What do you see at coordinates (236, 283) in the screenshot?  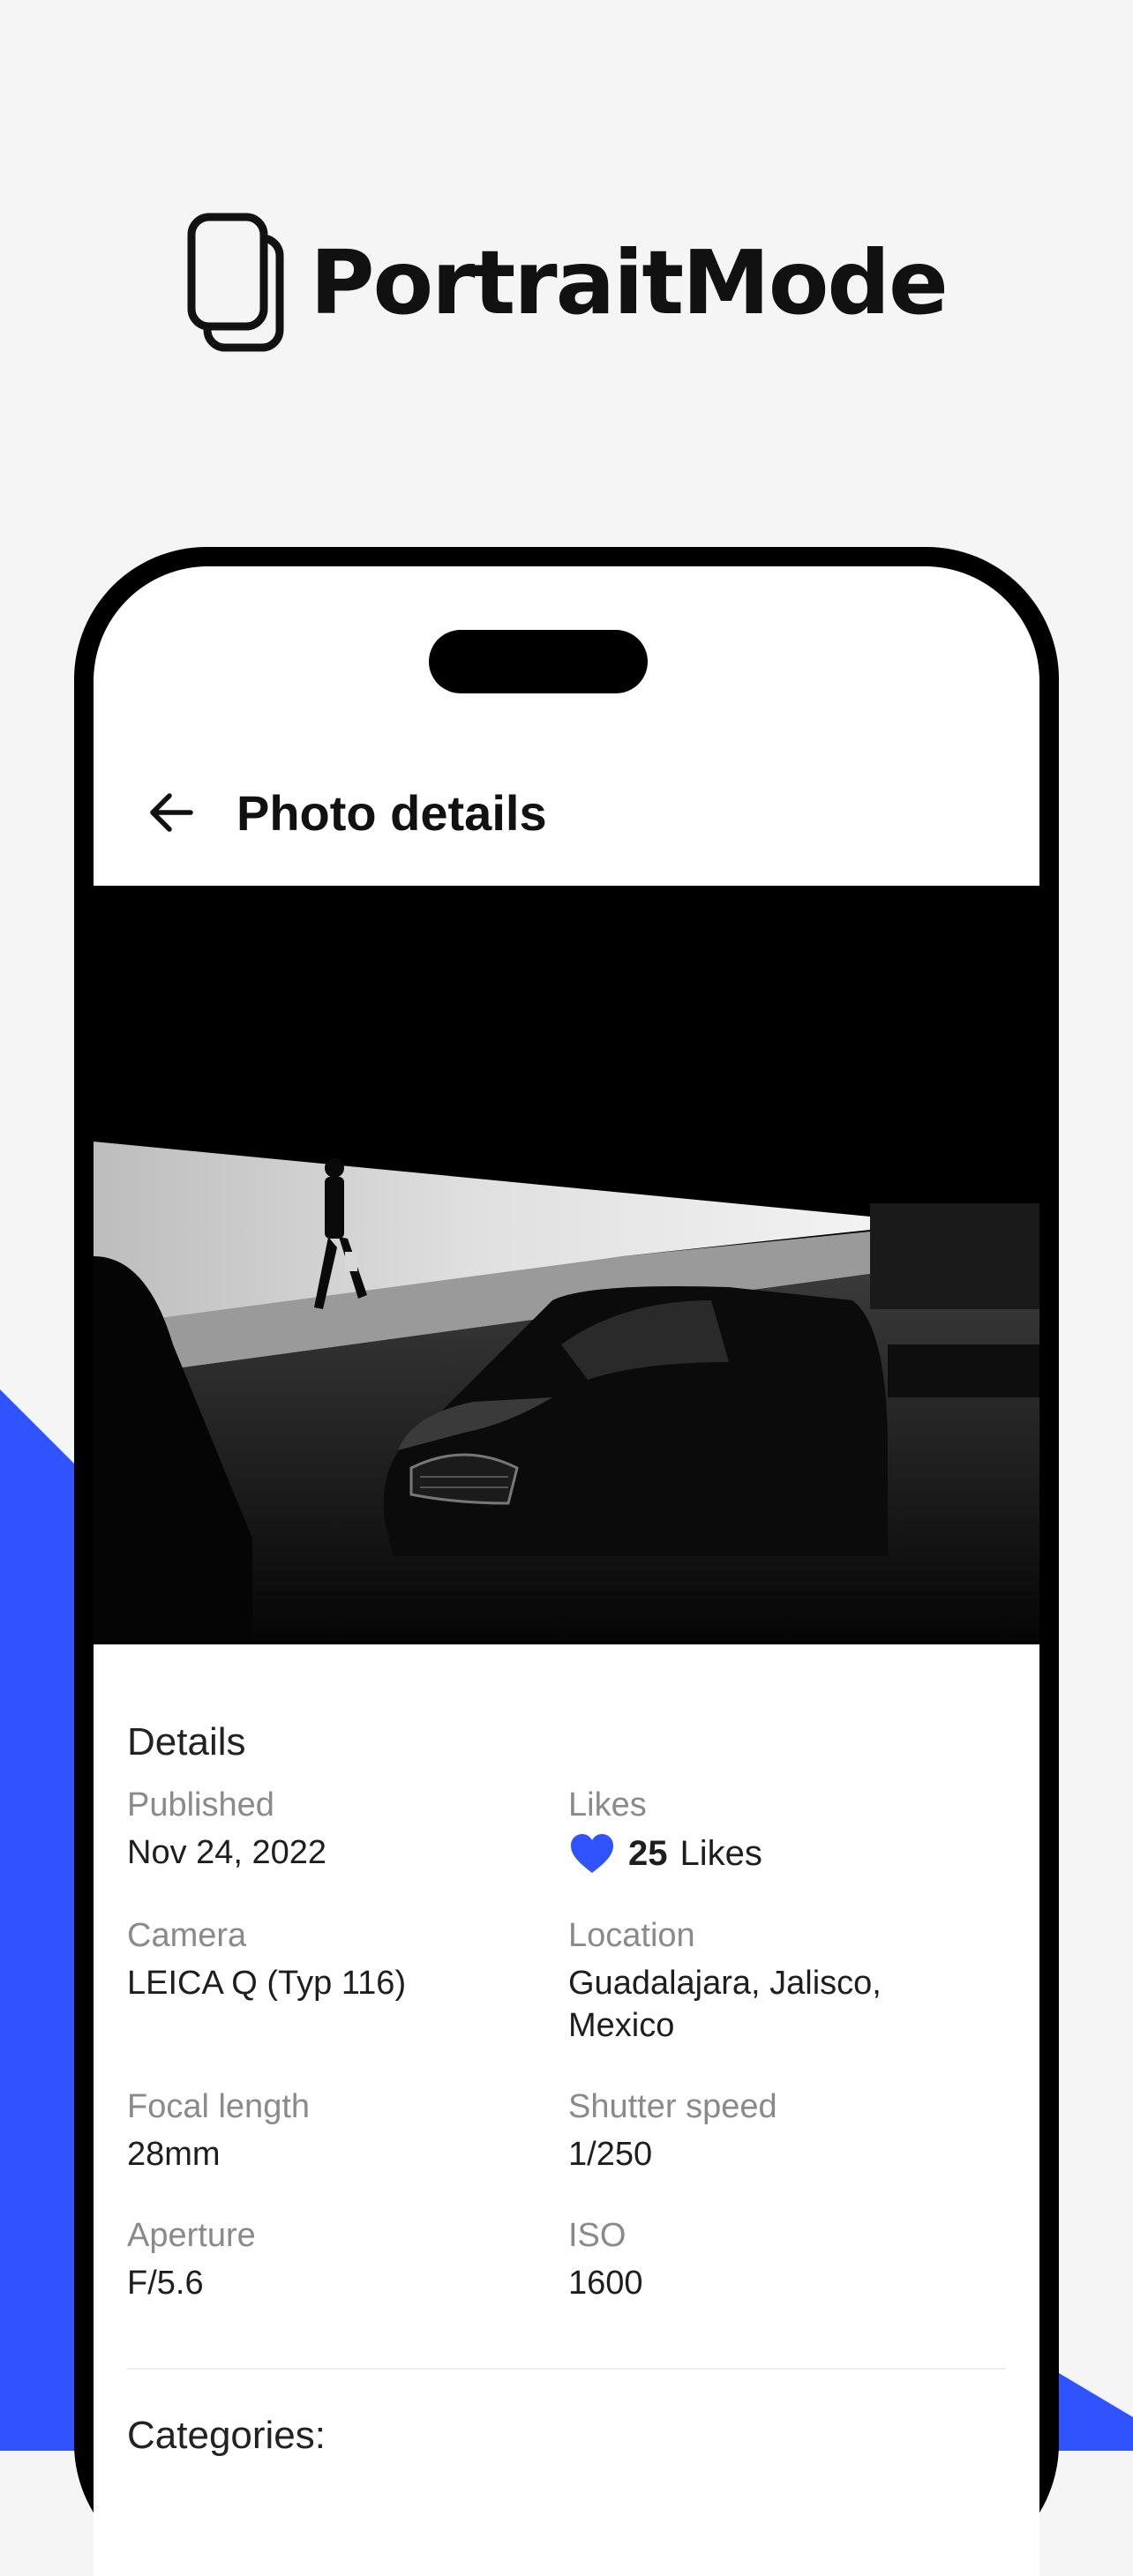 I see `stacked-phones-icon` at bounding box center [236, 283].